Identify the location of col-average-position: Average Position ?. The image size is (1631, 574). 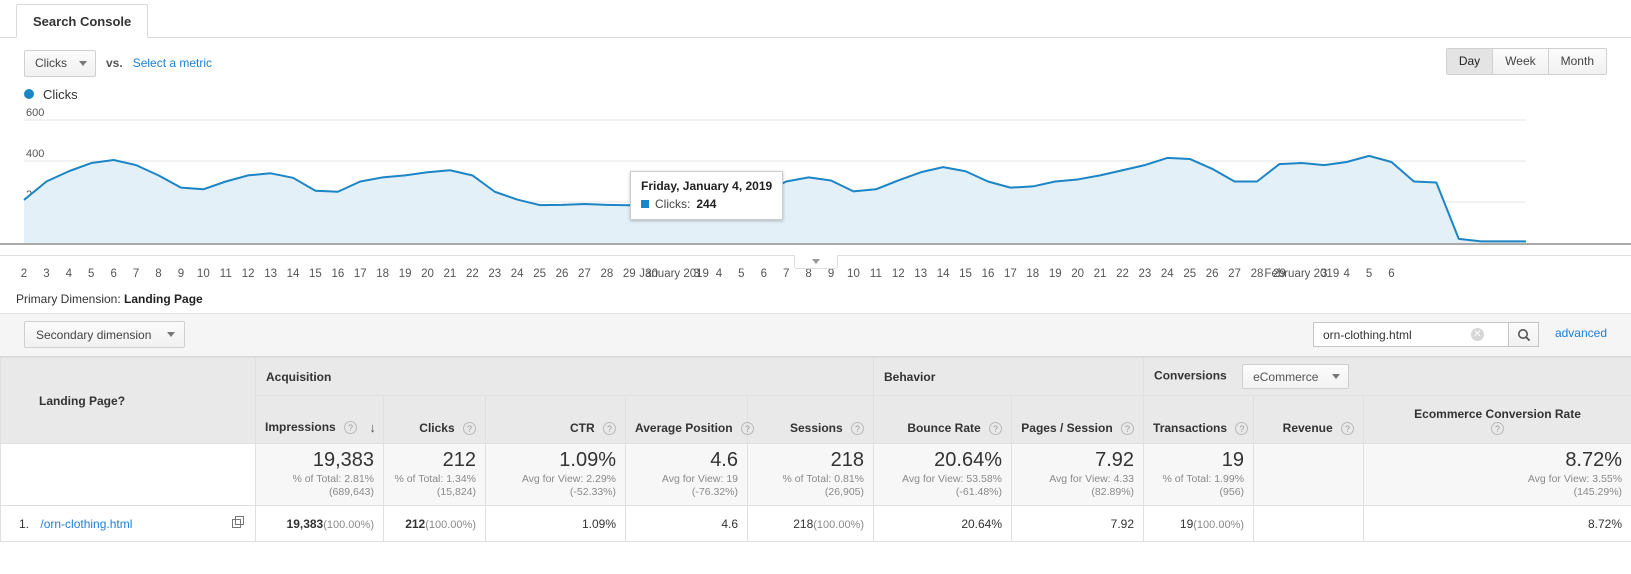
(689, 419).